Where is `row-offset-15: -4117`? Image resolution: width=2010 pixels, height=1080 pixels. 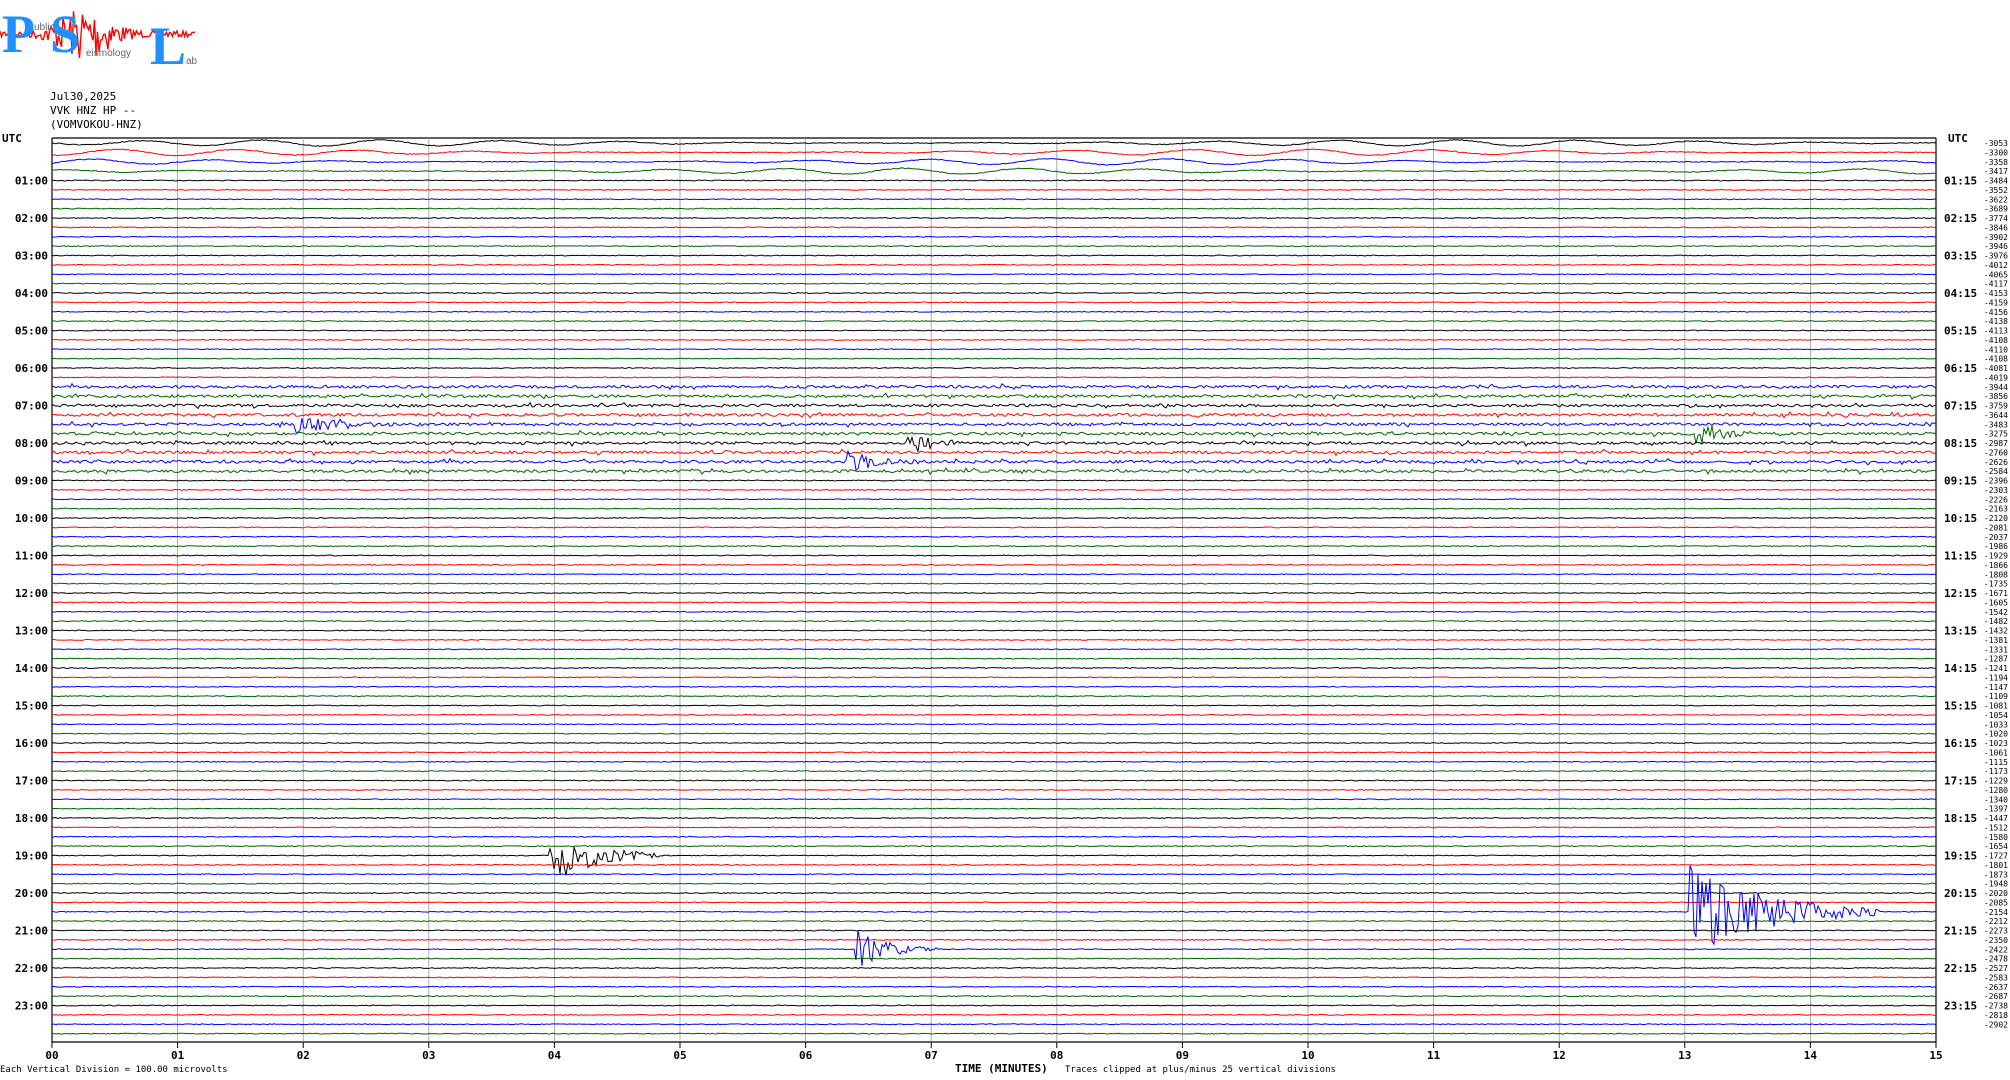
row-offset-15: -4117 is located at coordinates (1996, 284).